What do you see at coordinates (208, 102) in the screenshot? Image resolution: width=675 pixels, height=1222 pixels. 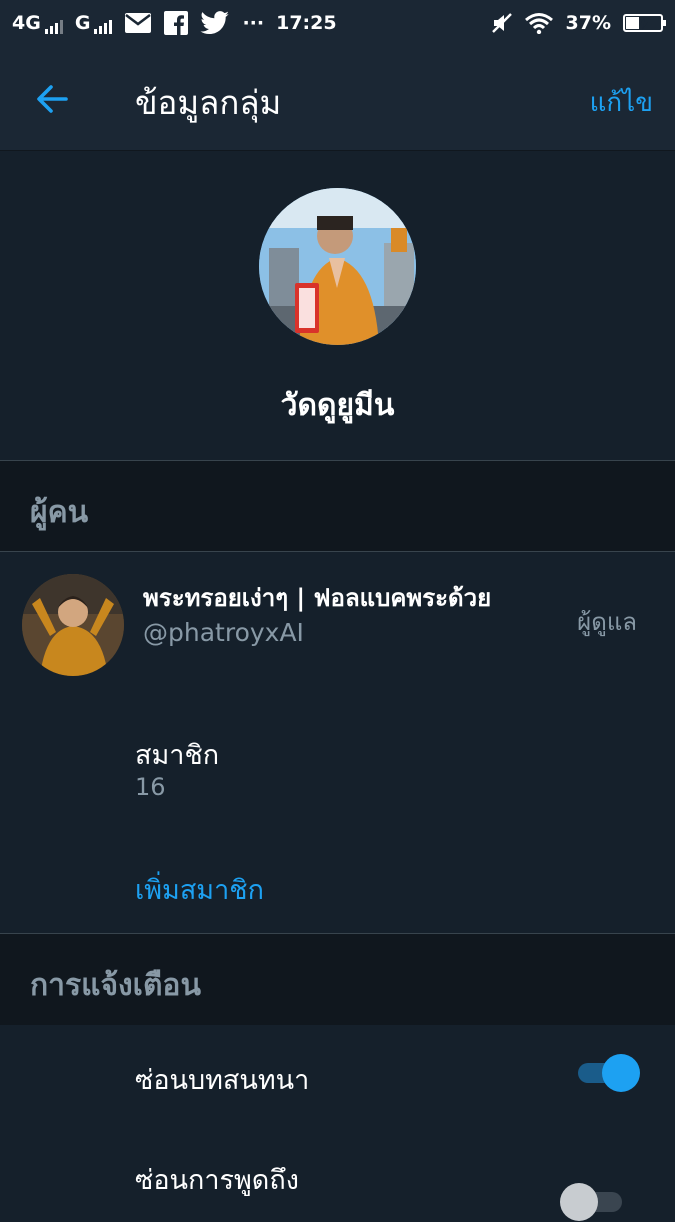 I see `page-title: ข้อมูลกลุ่ม` at bounding box center [208, 102].